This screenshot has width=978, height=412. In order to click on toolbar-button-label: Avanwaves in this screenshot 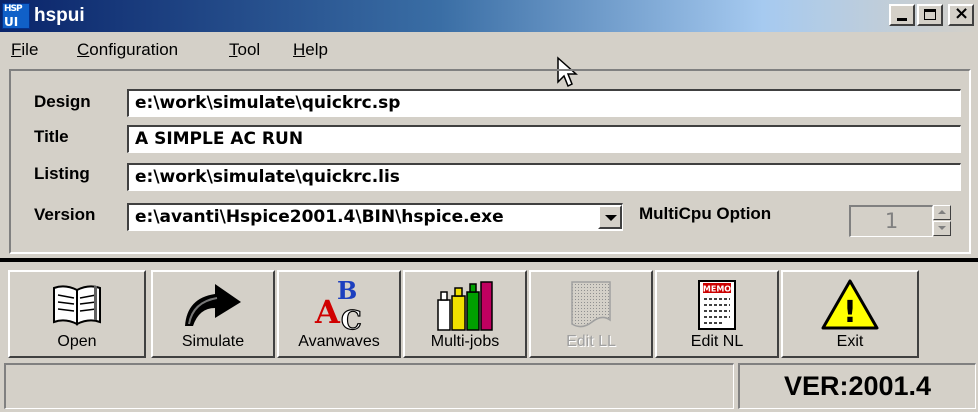, I will do `click(339, 341)`.